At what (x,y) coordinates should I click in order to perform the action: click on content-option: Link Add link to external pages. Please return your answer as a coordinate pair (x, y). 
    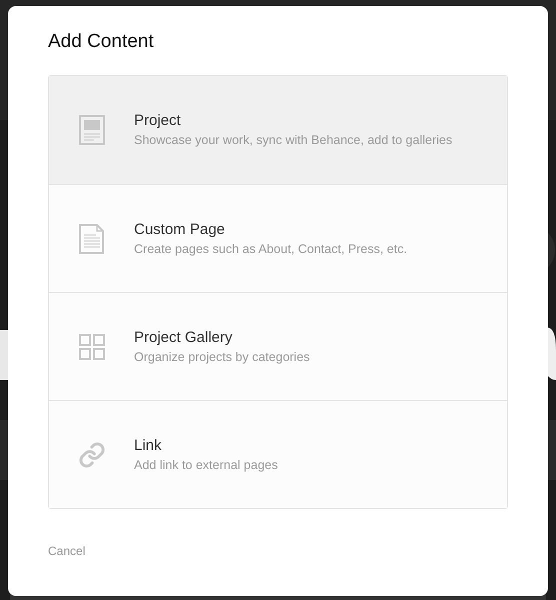
    Looking at the image, I should click on (278, 454).